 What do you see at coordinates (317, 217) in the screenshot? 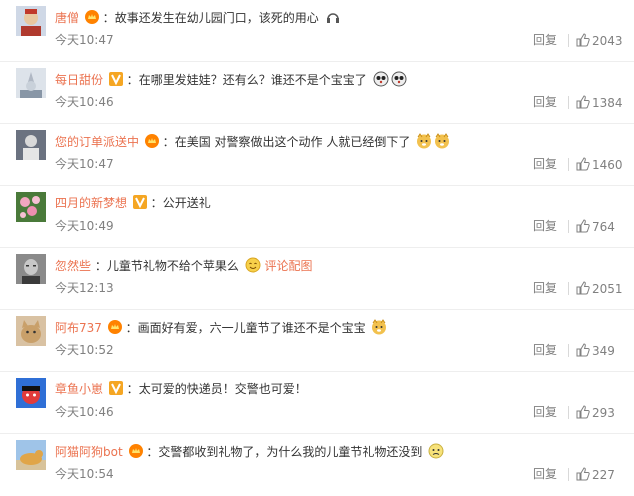
I see `comment-item: 四月的新梦想 ：公开送礼 今天10:49 回复 764` at bounding box center [317, 217].